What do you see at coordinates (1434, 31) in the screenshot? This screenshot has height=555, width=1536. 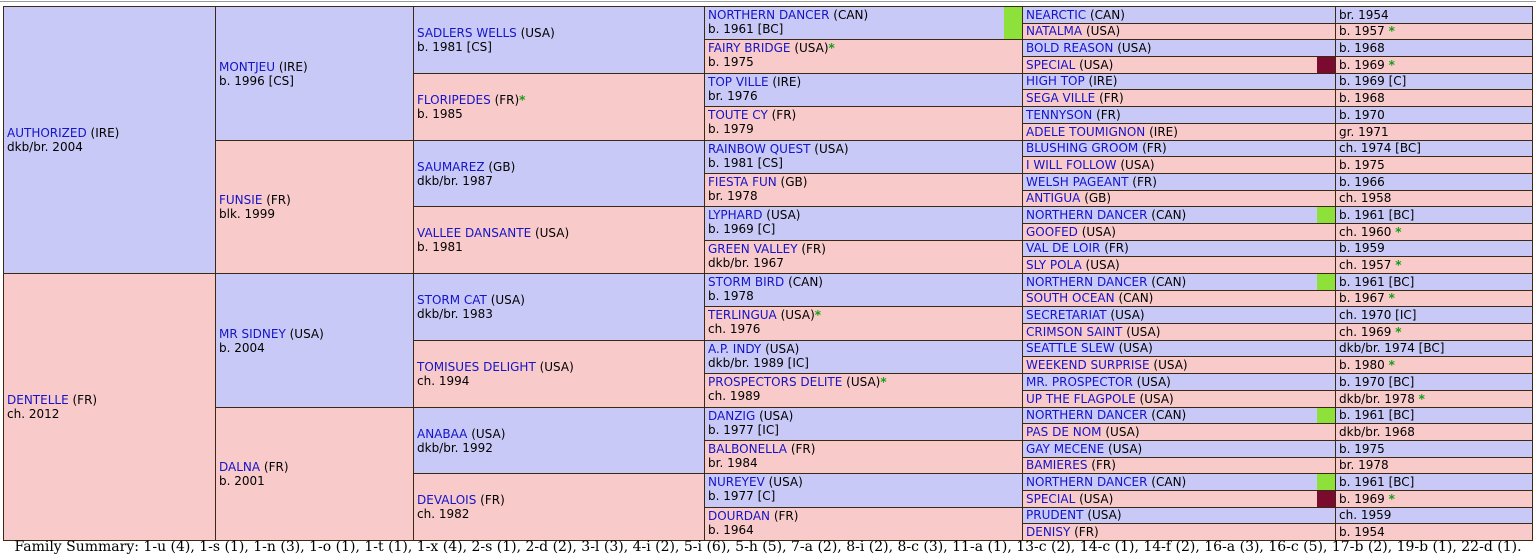 I see `gen5-info-cell: b. 1957 *` at bounding box center [1434, 31].